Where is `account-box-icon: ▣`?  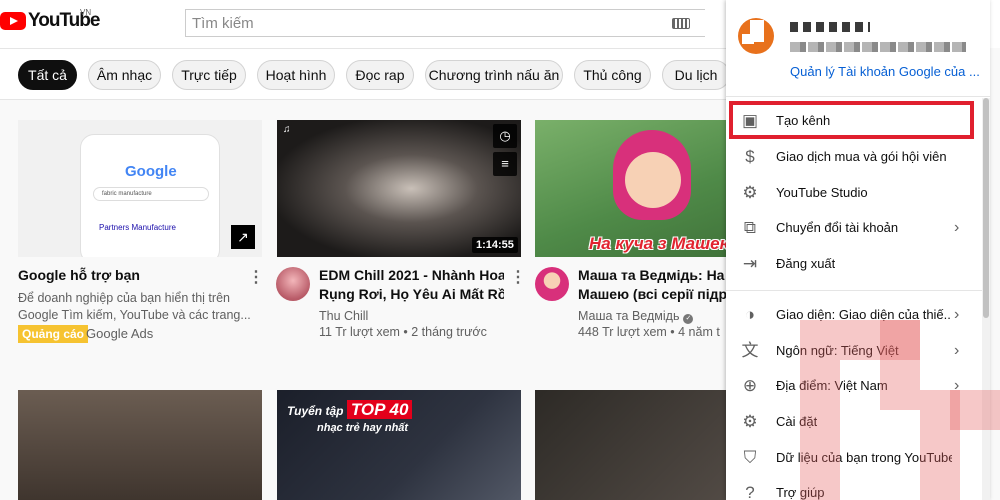
account-box-icon: ▣ is located at coordinates (750, 120).